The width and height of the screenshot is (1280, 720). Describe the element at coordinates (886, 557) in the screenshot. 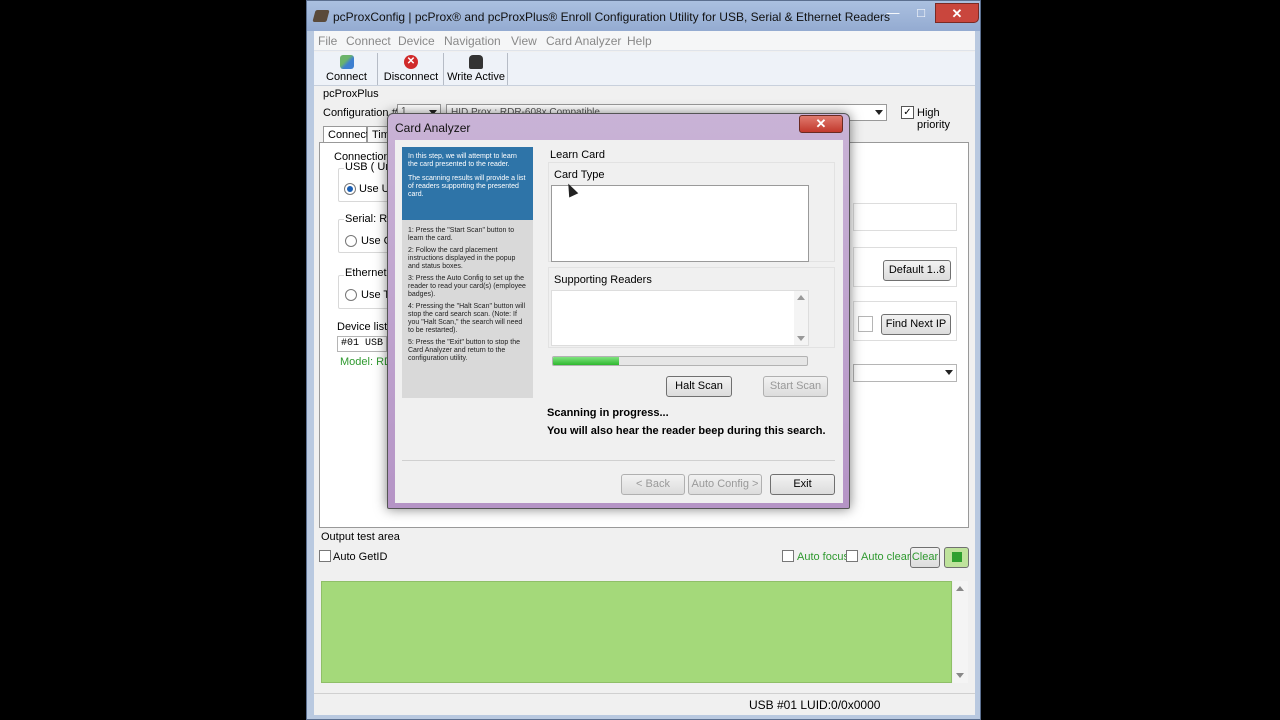

I see `auto-clear-label: Auto clear` at that location.